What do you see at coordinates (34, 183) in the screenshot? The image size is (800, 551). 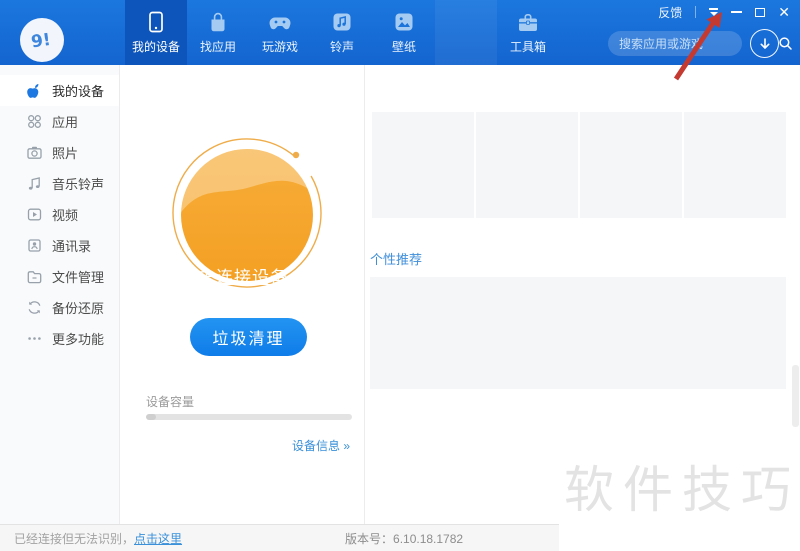 I see `music-icon` at bounding box center [34, 183].